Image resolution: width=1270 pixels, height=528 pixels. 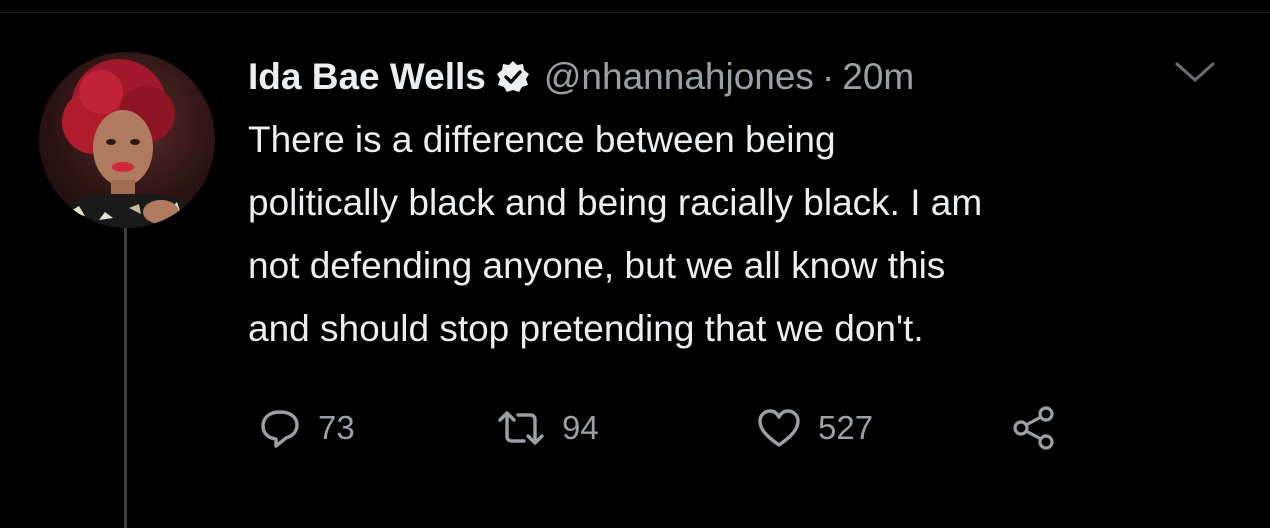 I want to click on retweet-count: 94, so click(x=580, y=427).